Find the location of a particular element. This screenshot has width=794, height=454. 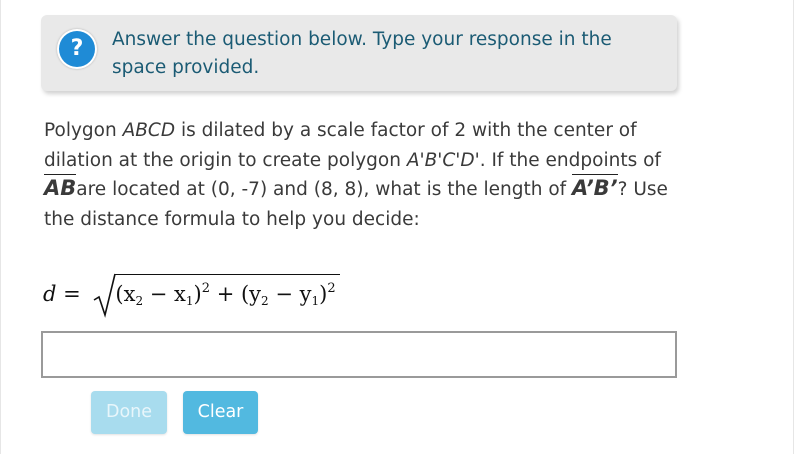

clear-button: Clear is located at coordinates (220, 412).